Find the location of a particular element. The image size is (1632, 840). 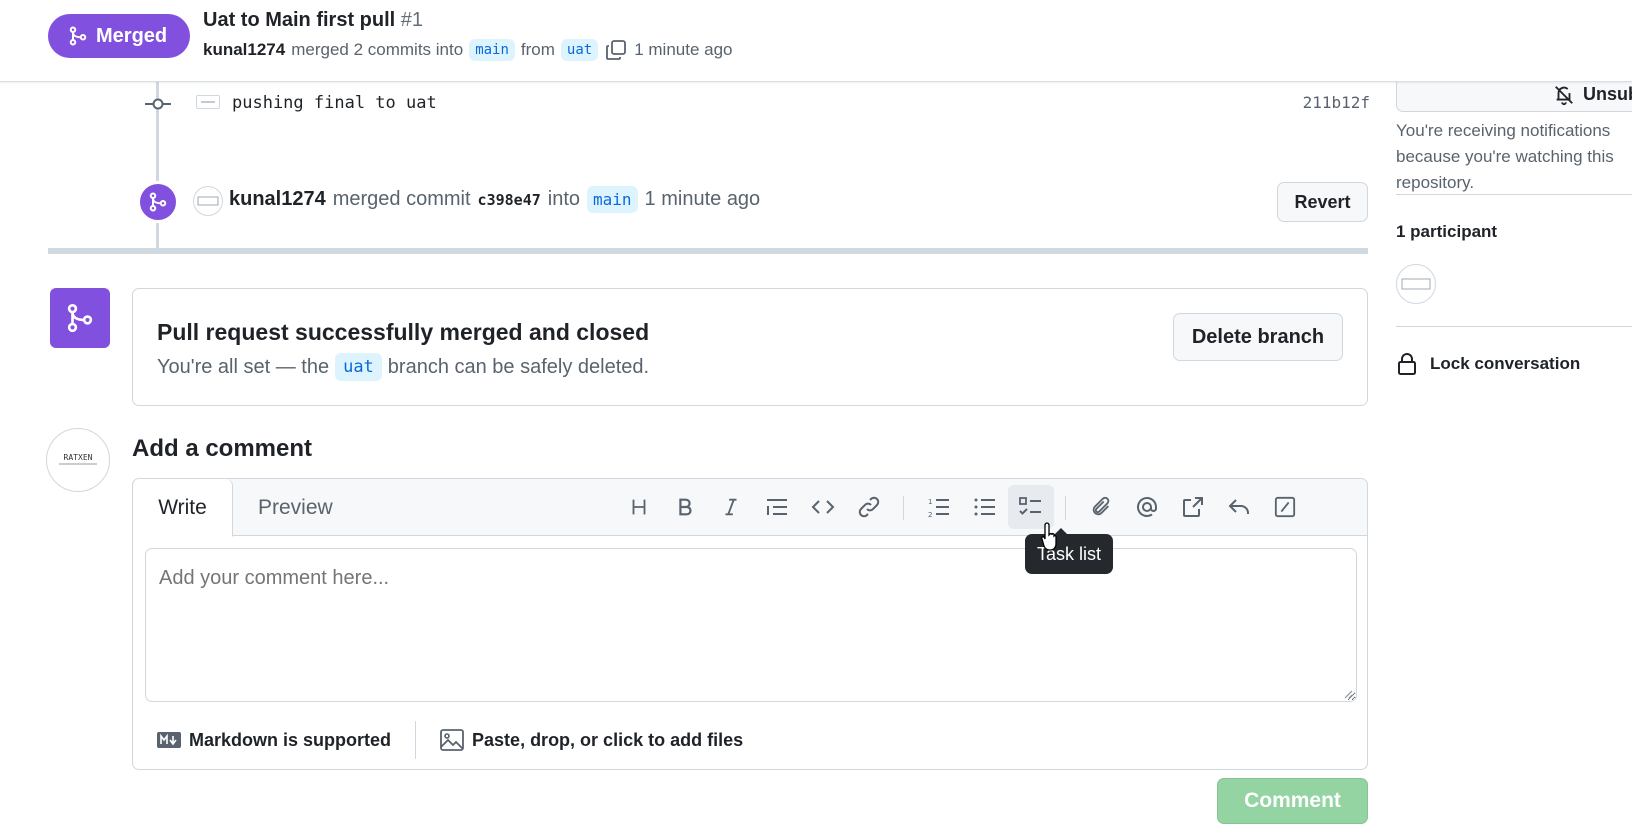

commit-sha: 211b12f is located at coordinates (1336, 102).